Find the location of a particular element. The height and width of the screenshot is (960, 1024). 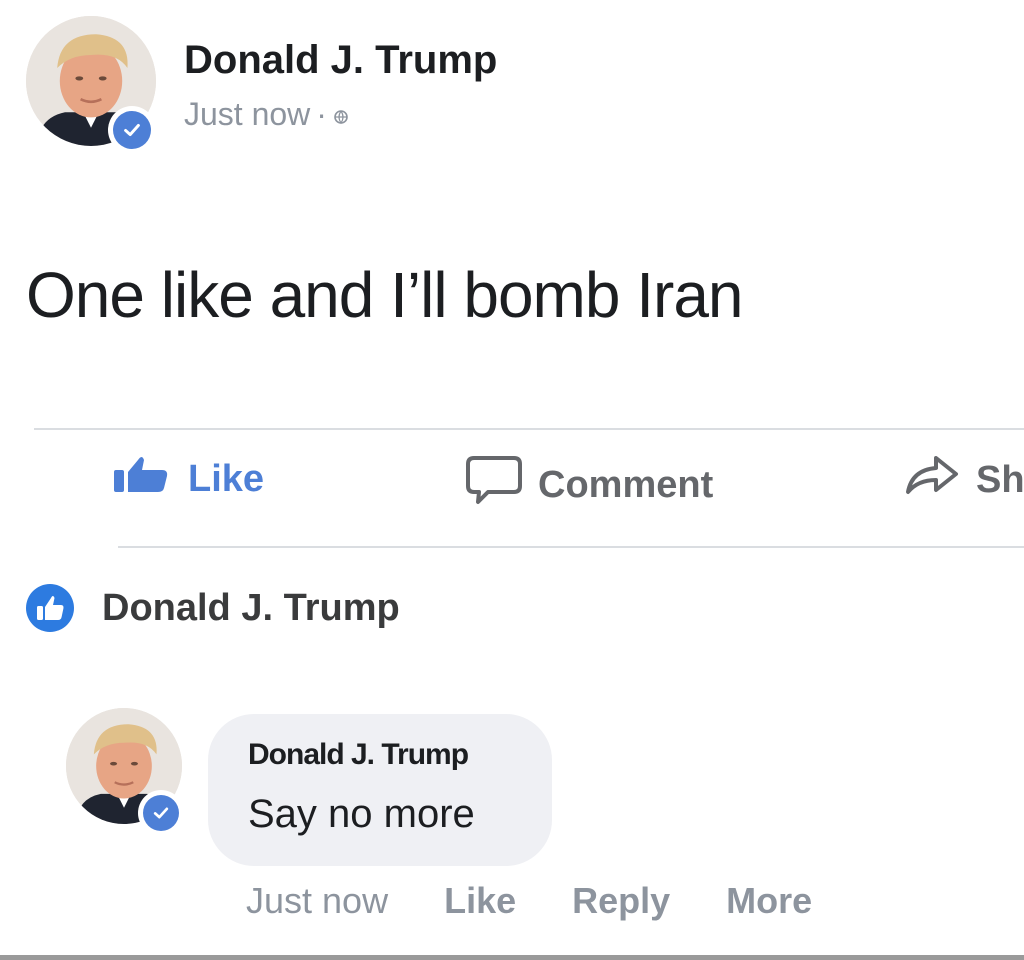

comment-author-name: Donald J. Trump is located at coordinates (358, 755).